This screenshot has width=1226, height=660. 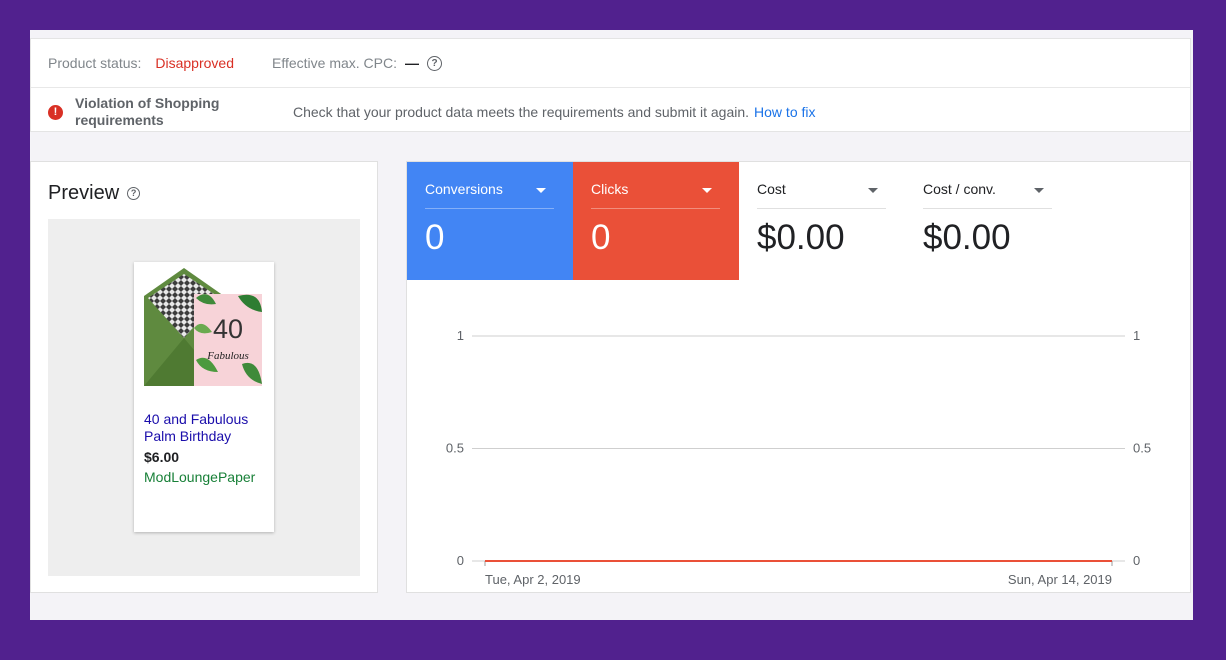 What do you see at coordinates (203, 330) in the screenshot?
I see `product-image: 40 Fabulous` at bounding box center [203, 330].